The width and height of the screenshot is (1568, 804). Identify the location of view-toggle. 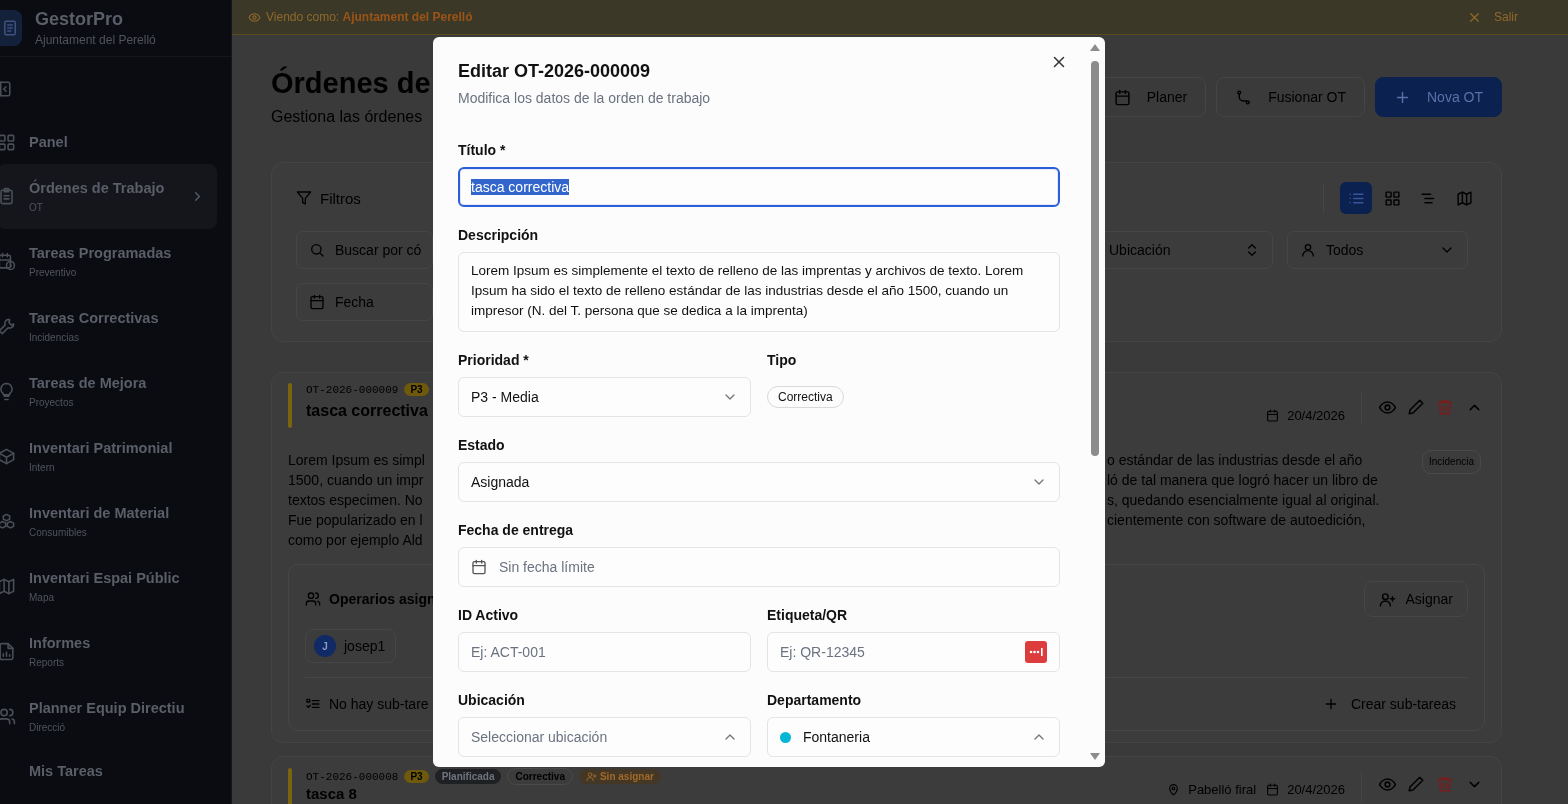
(1356, 198).